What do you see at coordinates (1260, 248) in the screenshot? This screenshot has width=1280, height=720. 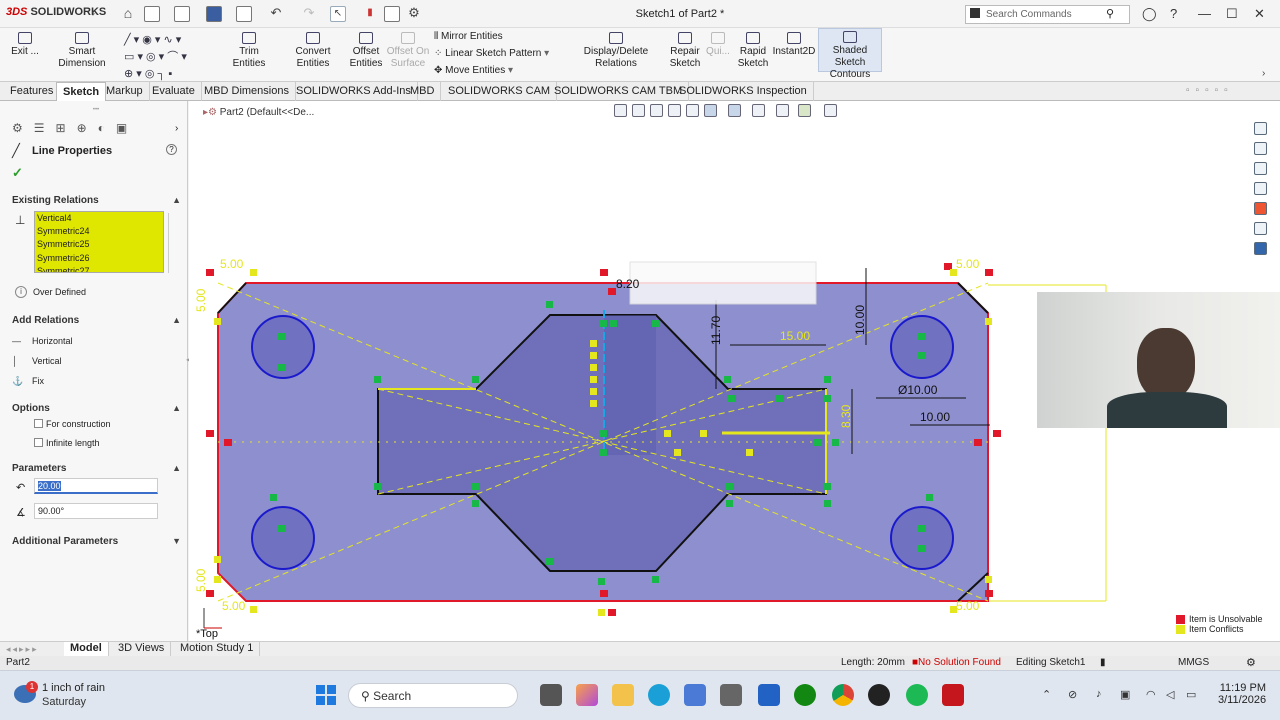 I see `3dexperience-icon` at bounding box center [1260, 248].